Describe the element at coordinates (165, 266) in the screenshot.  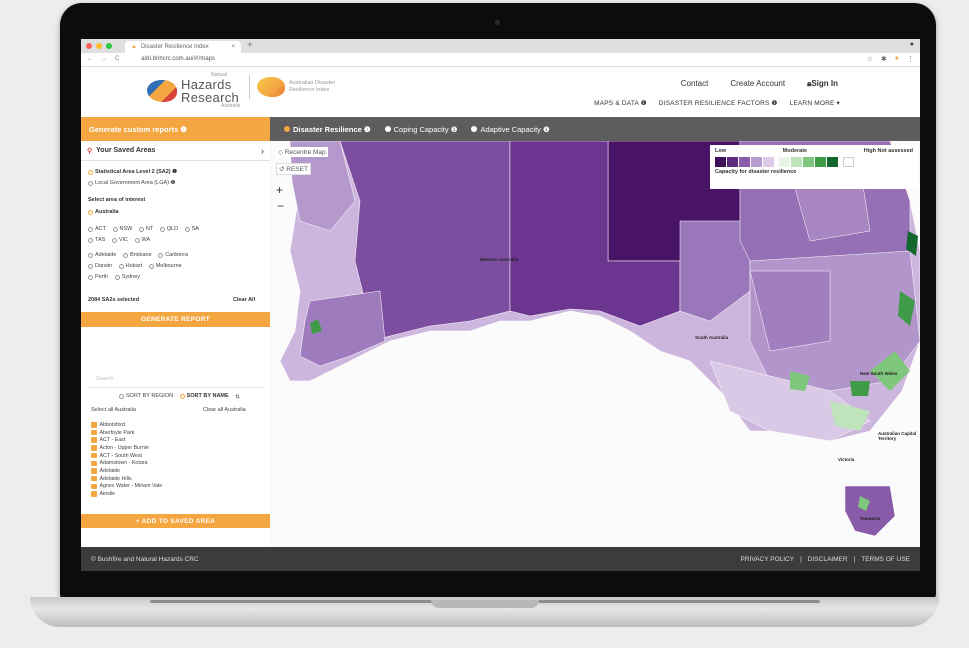
I see `city-radio-melbourne: Melbourne` at that location.